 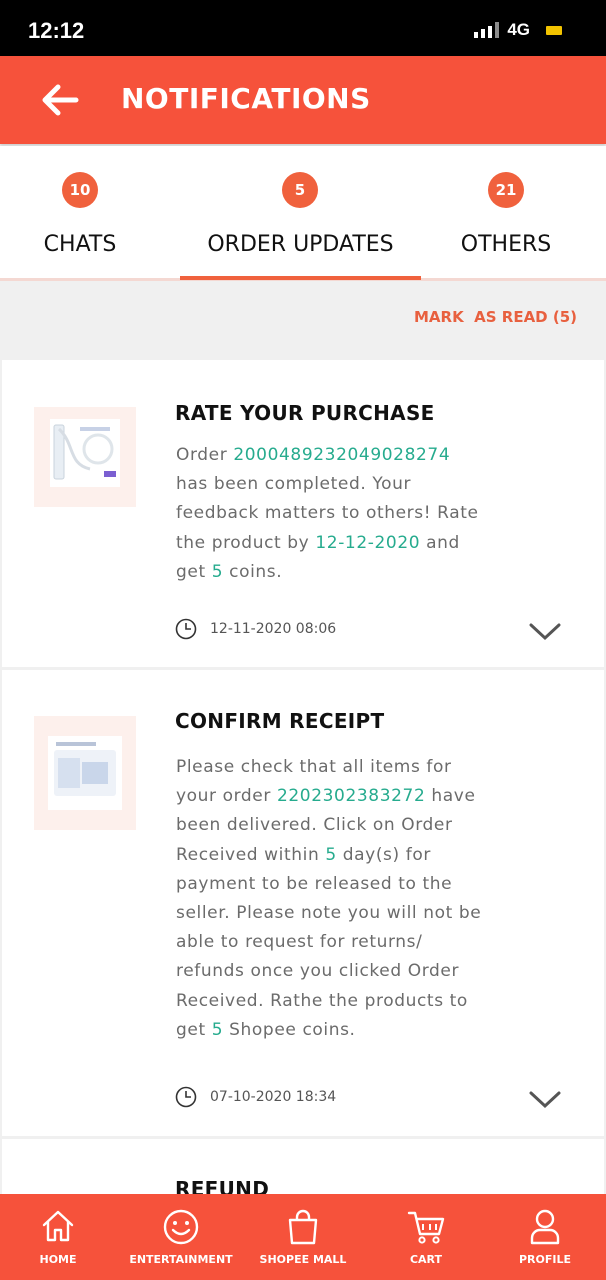 I want to click on back-arrow-icon, so click(x=60, y=100).